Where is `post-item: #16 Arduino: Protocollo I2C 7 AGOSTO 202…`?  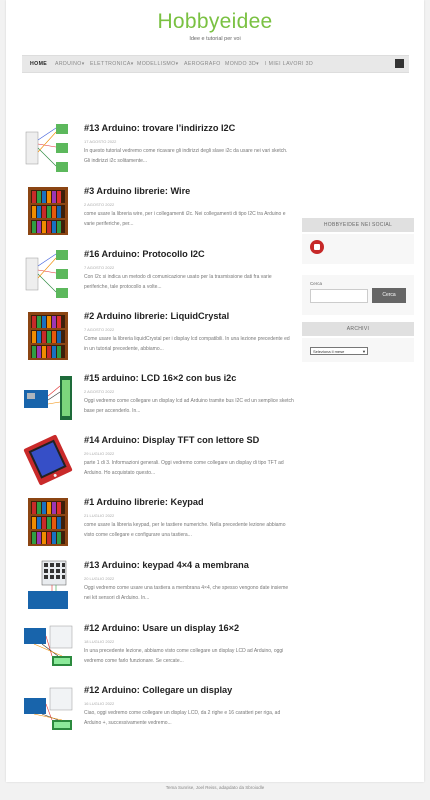
post-item: #16 Arduino: Protocollo I2C 7 AGOSTO 202… is located at coordinates (154, 274).